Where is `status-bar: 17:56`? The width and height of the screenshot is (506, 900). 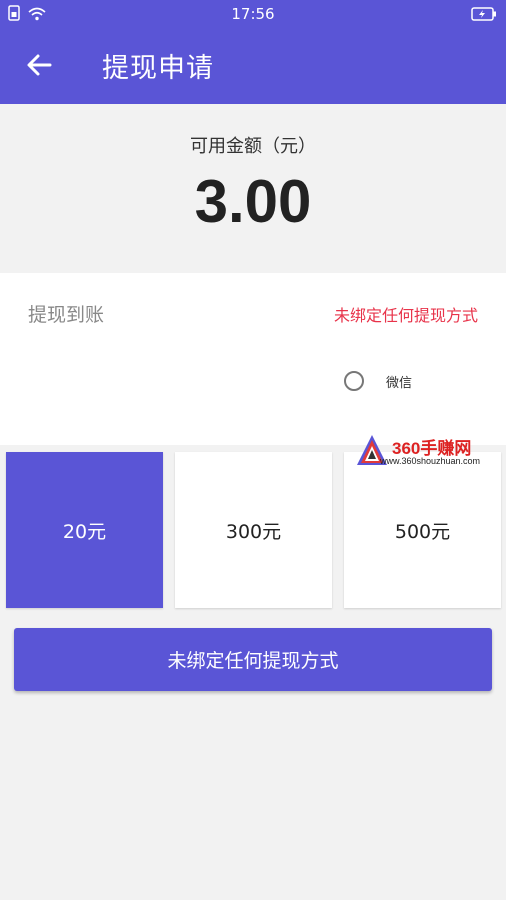
status-bar: 17:56 is located at coordinates (253, 14).